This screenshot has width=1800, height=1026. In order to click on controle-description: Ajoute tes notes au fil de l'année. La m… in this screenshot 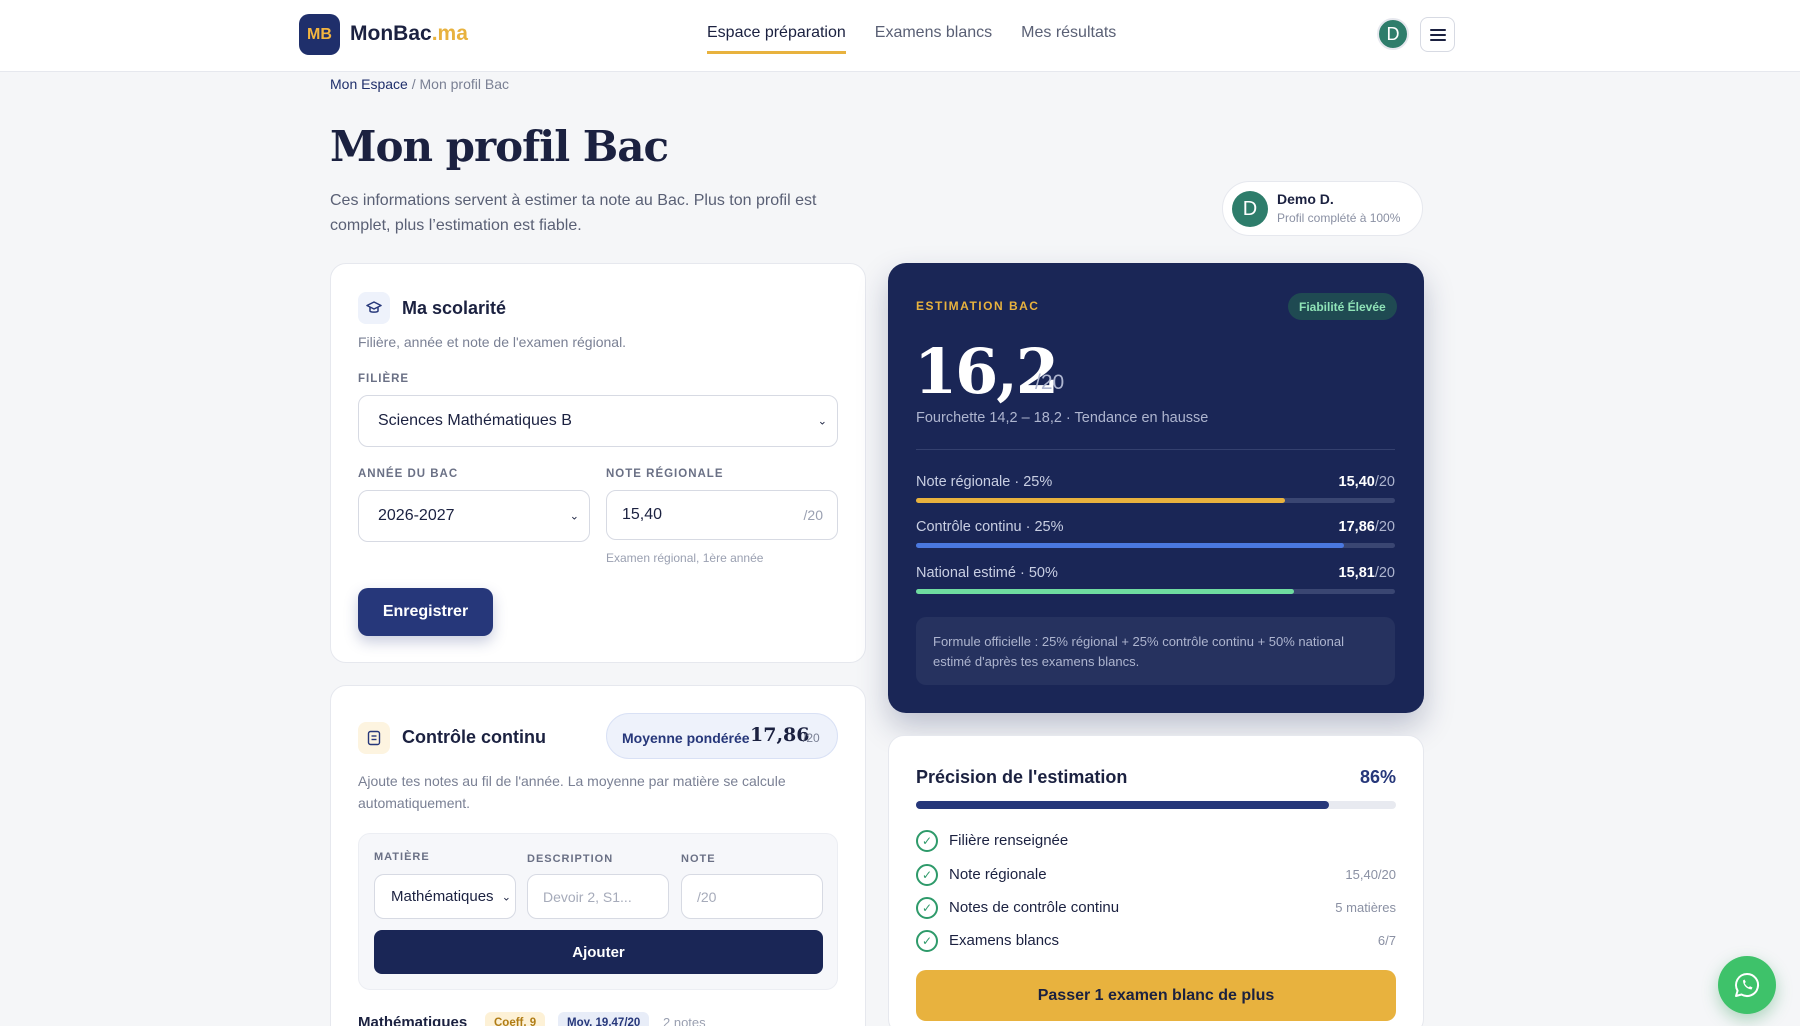, I will do `click(572, 792)`.